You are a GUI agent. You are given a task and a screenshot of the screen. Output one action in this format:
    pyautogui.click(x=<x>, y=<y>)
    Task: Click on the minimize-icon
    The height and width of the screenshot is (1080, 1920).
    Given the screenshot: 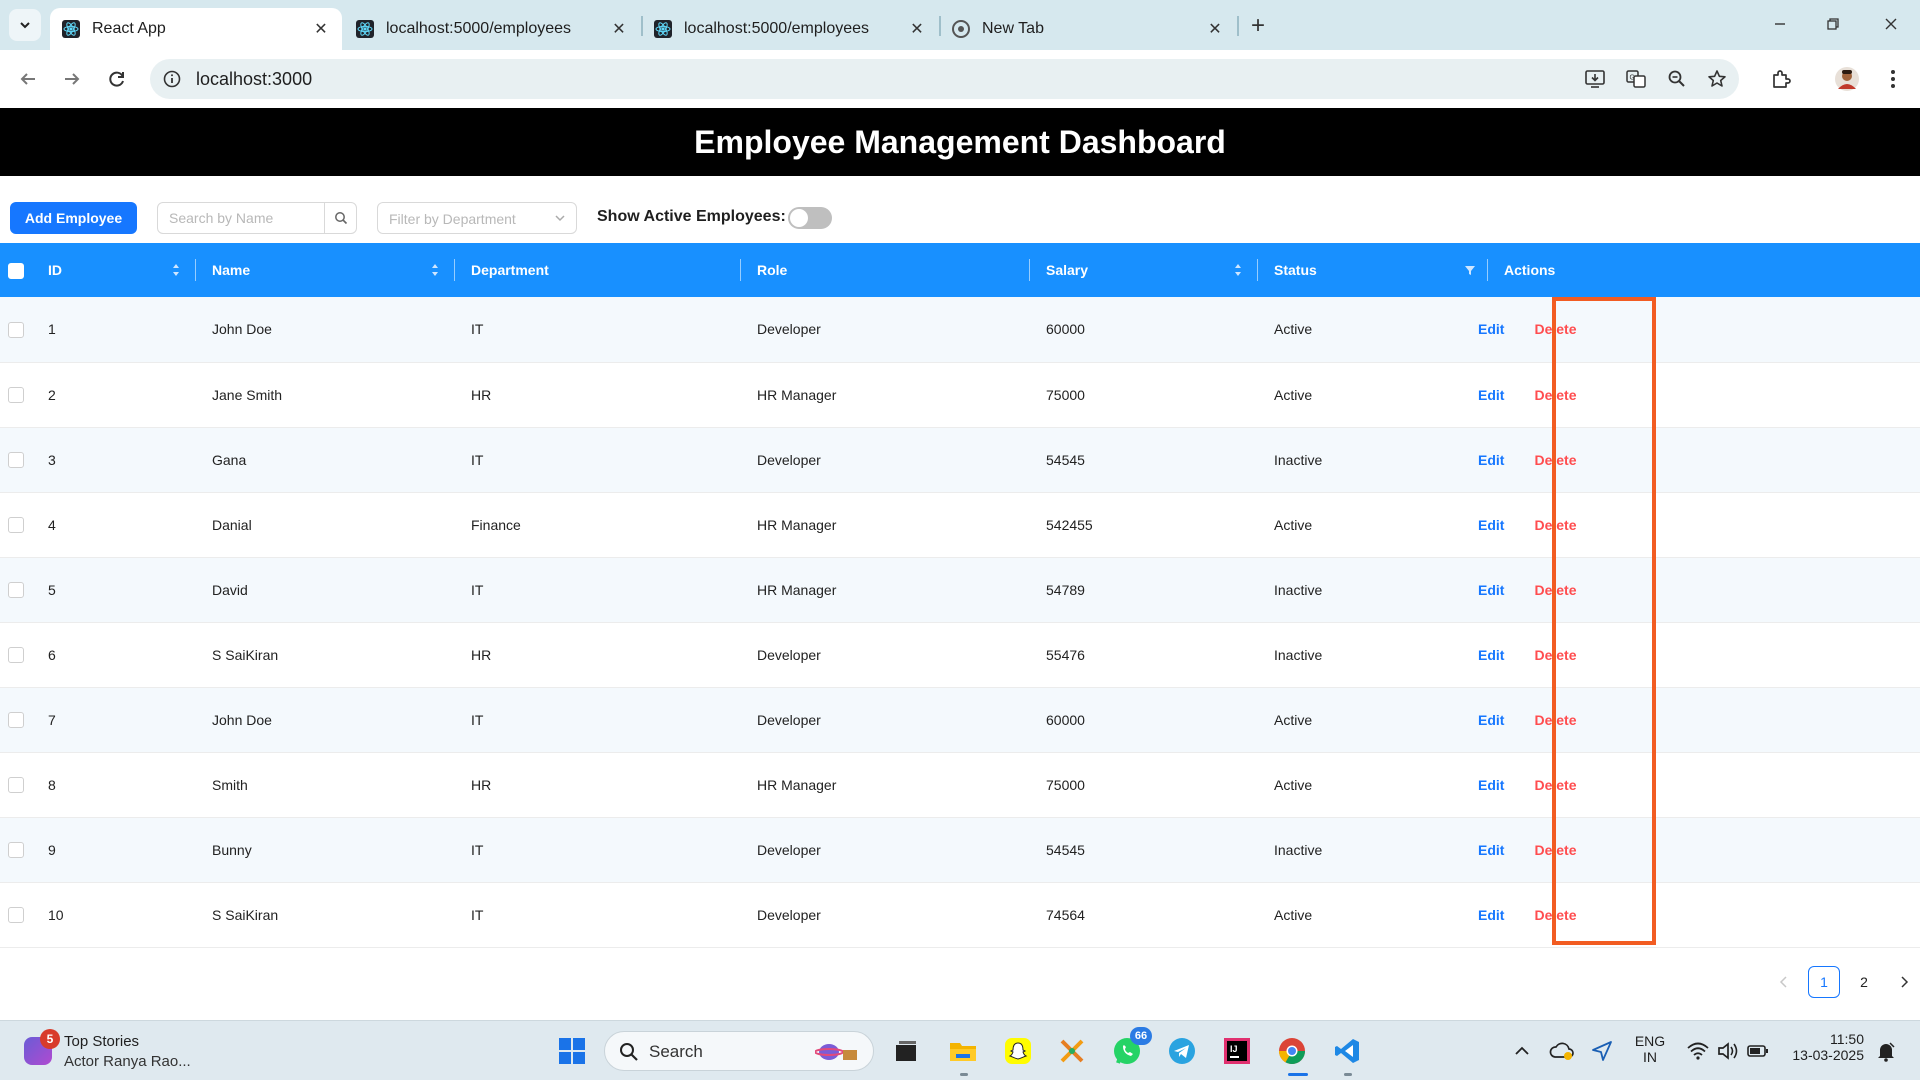 What is the action you would take?
    pyautogui.click(x=1780, y=24)
    